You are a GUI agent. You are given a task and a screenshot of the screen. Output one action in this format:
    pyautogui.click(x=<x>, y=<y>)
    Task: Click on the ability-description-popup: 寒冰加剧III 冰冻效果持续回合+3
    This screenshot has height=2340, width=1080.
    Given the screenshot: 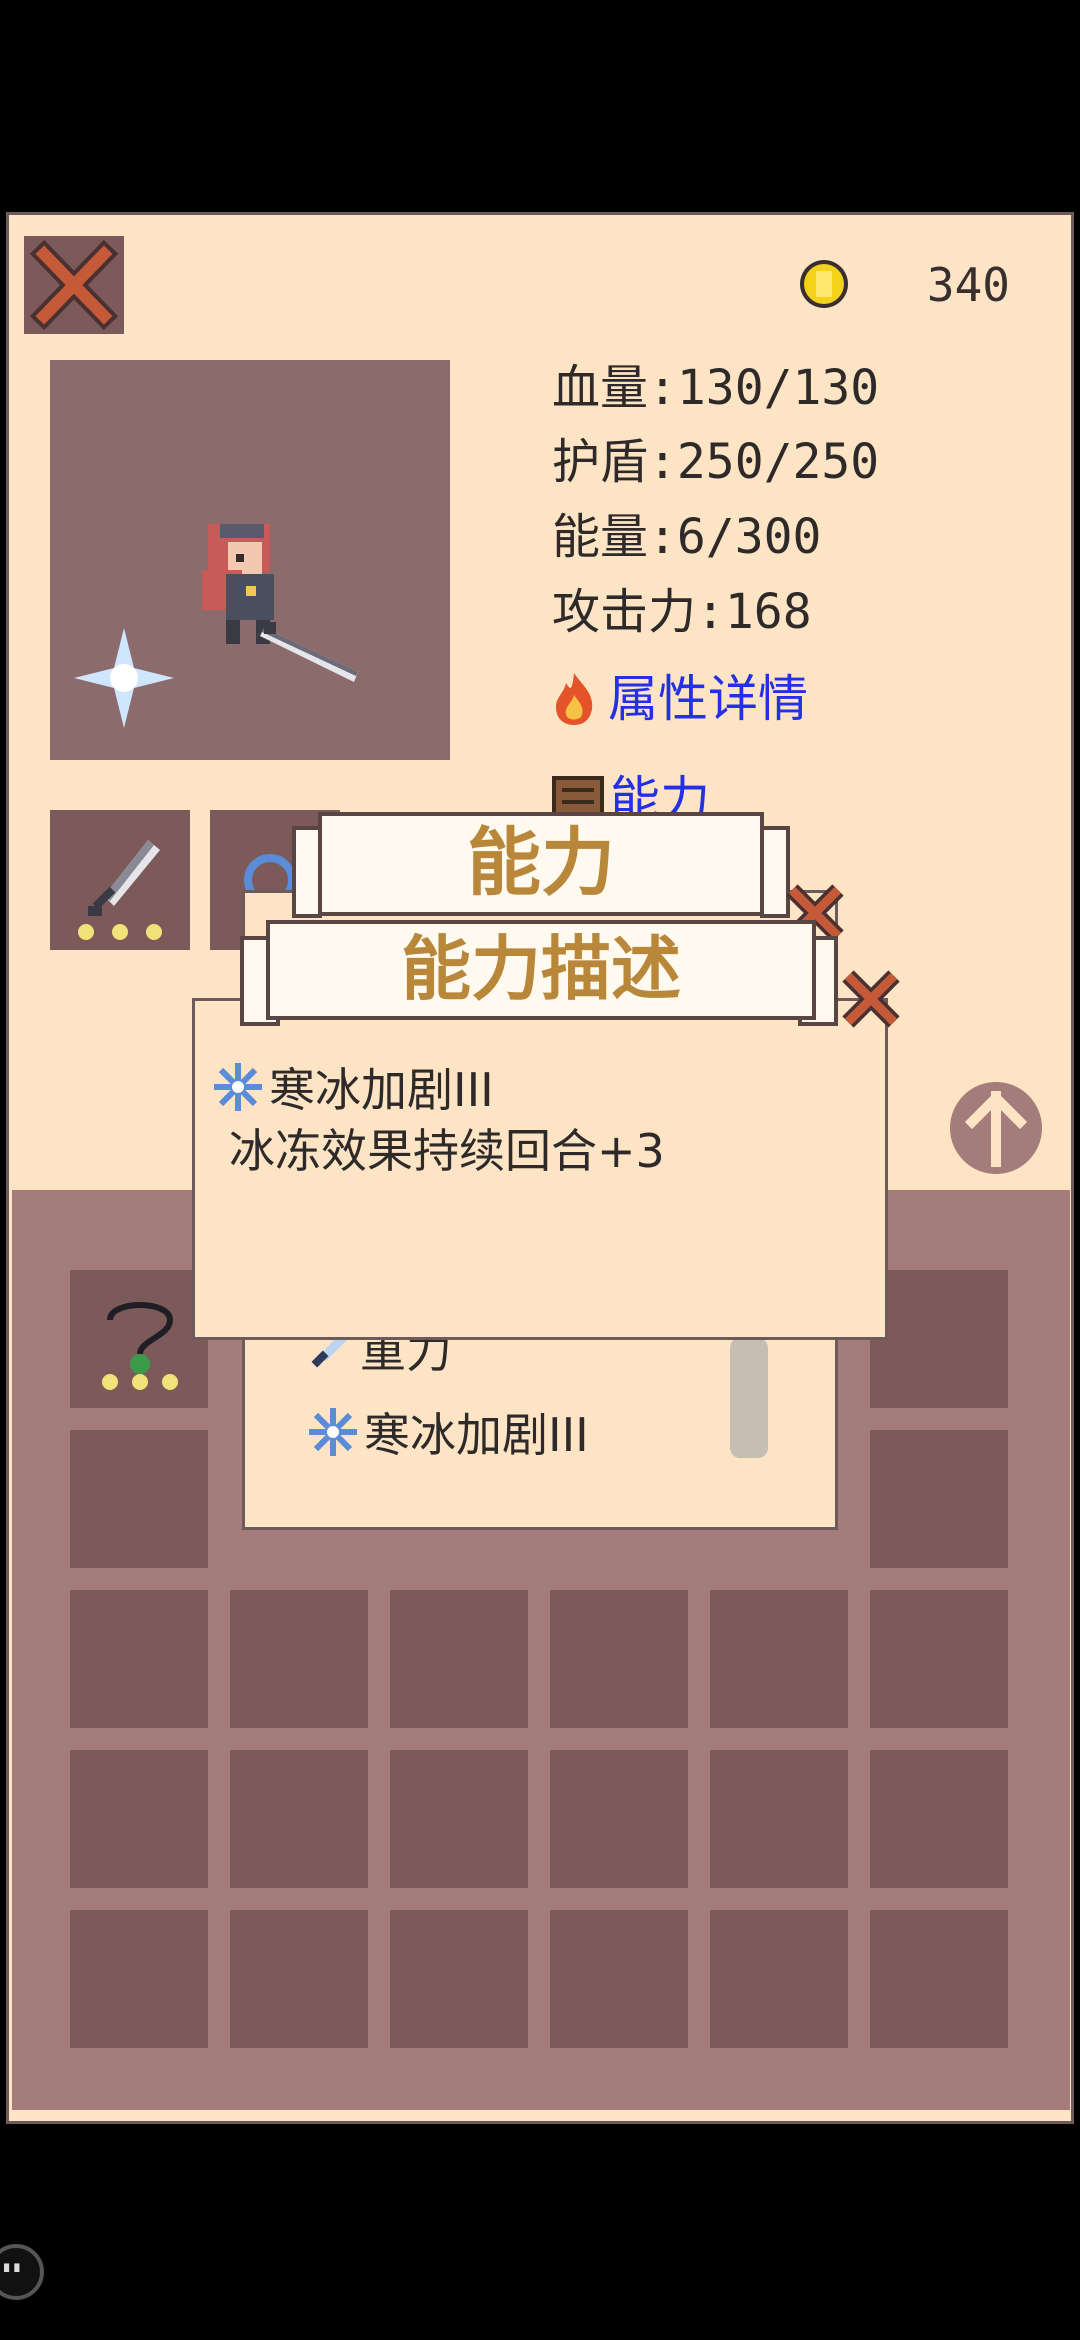 What is the action you would take?
    pyautogui.click(x=540, y=1169)
    